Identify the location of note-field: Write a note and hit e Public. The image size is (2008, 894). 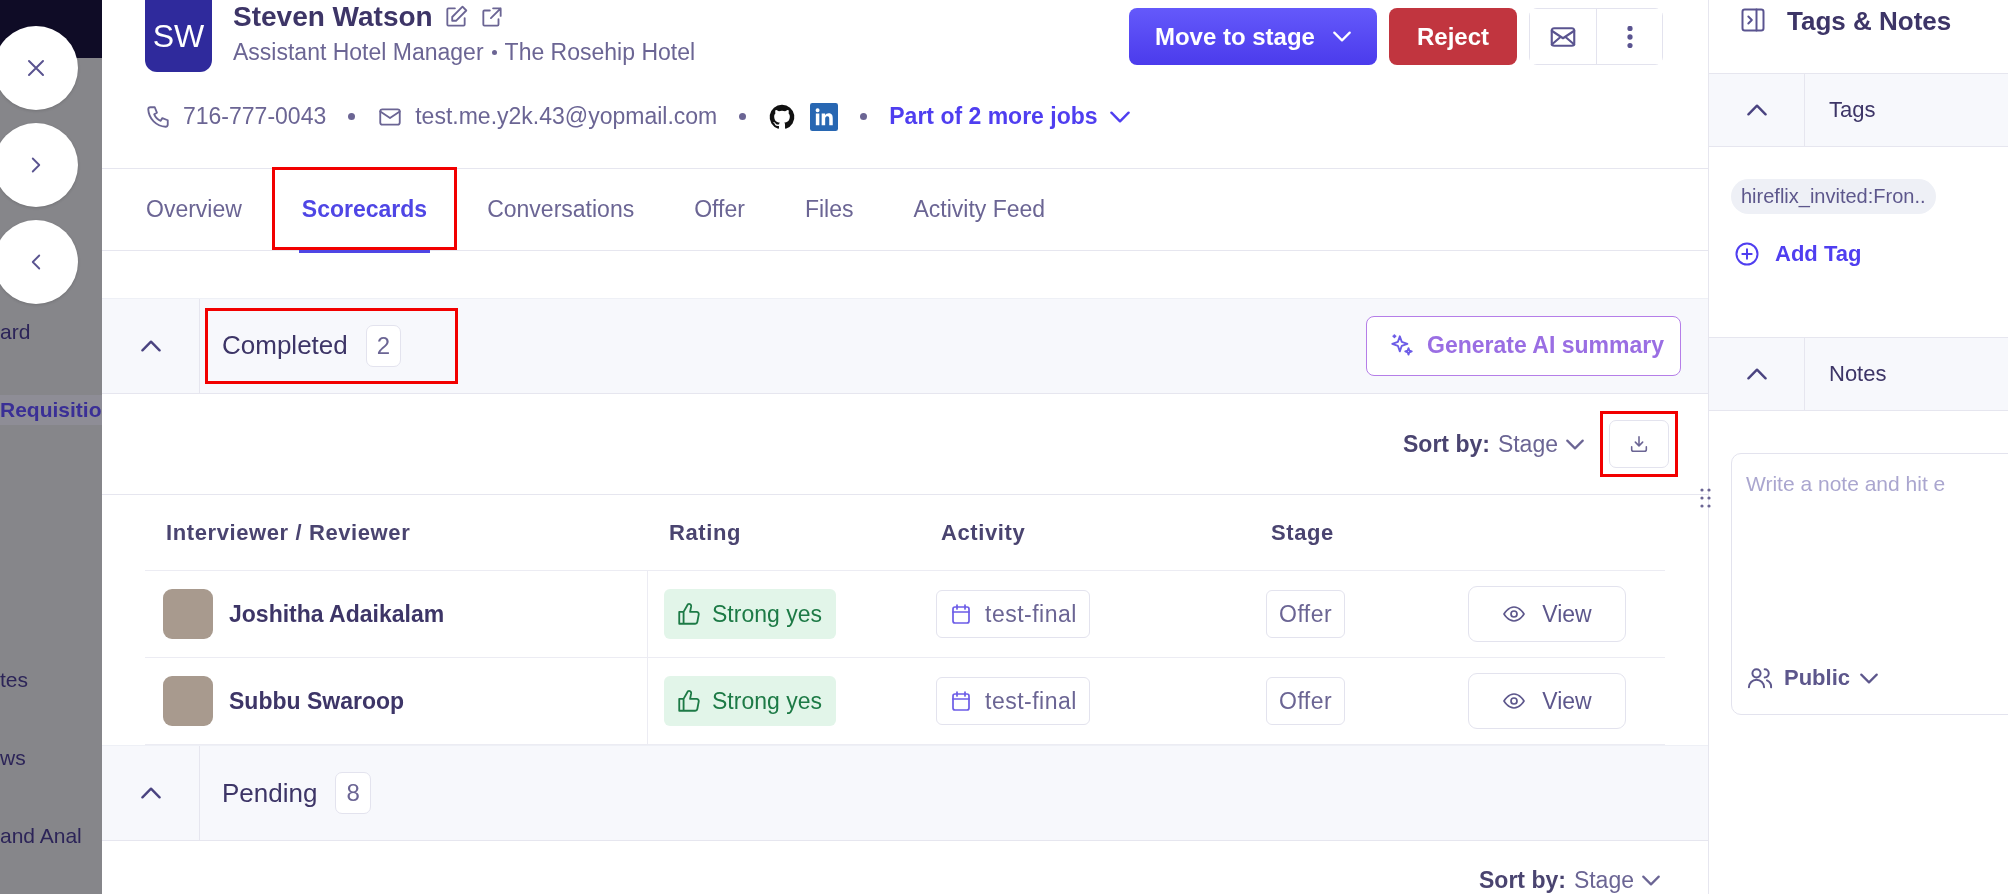
(1869, 584).